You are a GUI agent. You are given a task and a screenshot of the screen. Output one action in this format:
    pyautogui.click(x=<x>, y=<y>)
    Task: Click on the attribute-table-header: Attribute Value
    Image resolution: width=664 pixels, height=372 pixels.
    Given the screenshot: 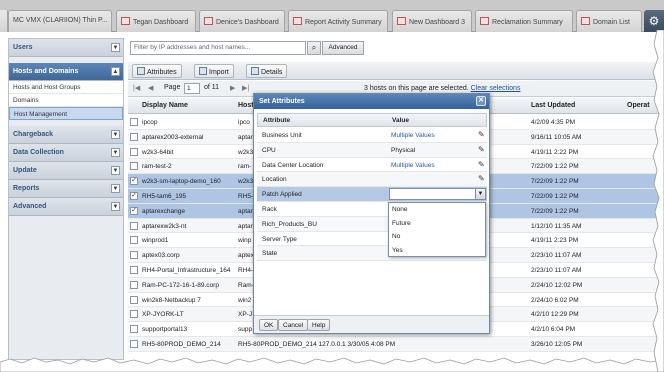 What is the action you would take?
    pyautogui.click(x=372, y=120)
    